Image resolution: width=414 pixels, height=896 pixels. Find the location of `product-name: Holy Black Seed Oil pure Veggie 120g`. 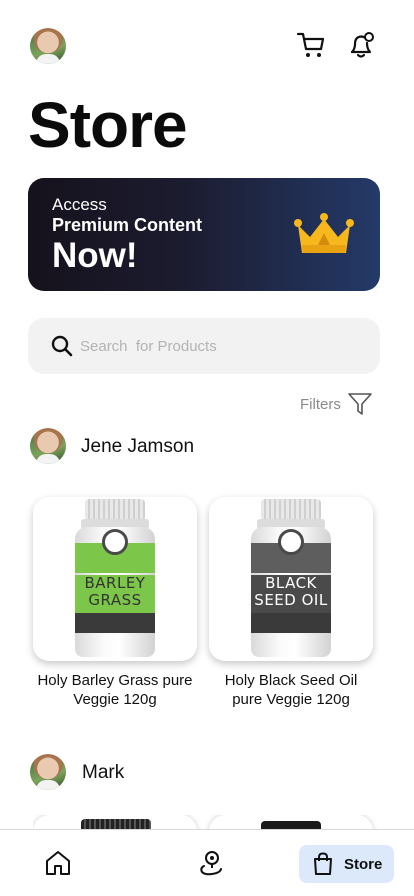

product-name: Holy Black Seed Oil pure Veggie 120g is located at coordinates (291, 690).